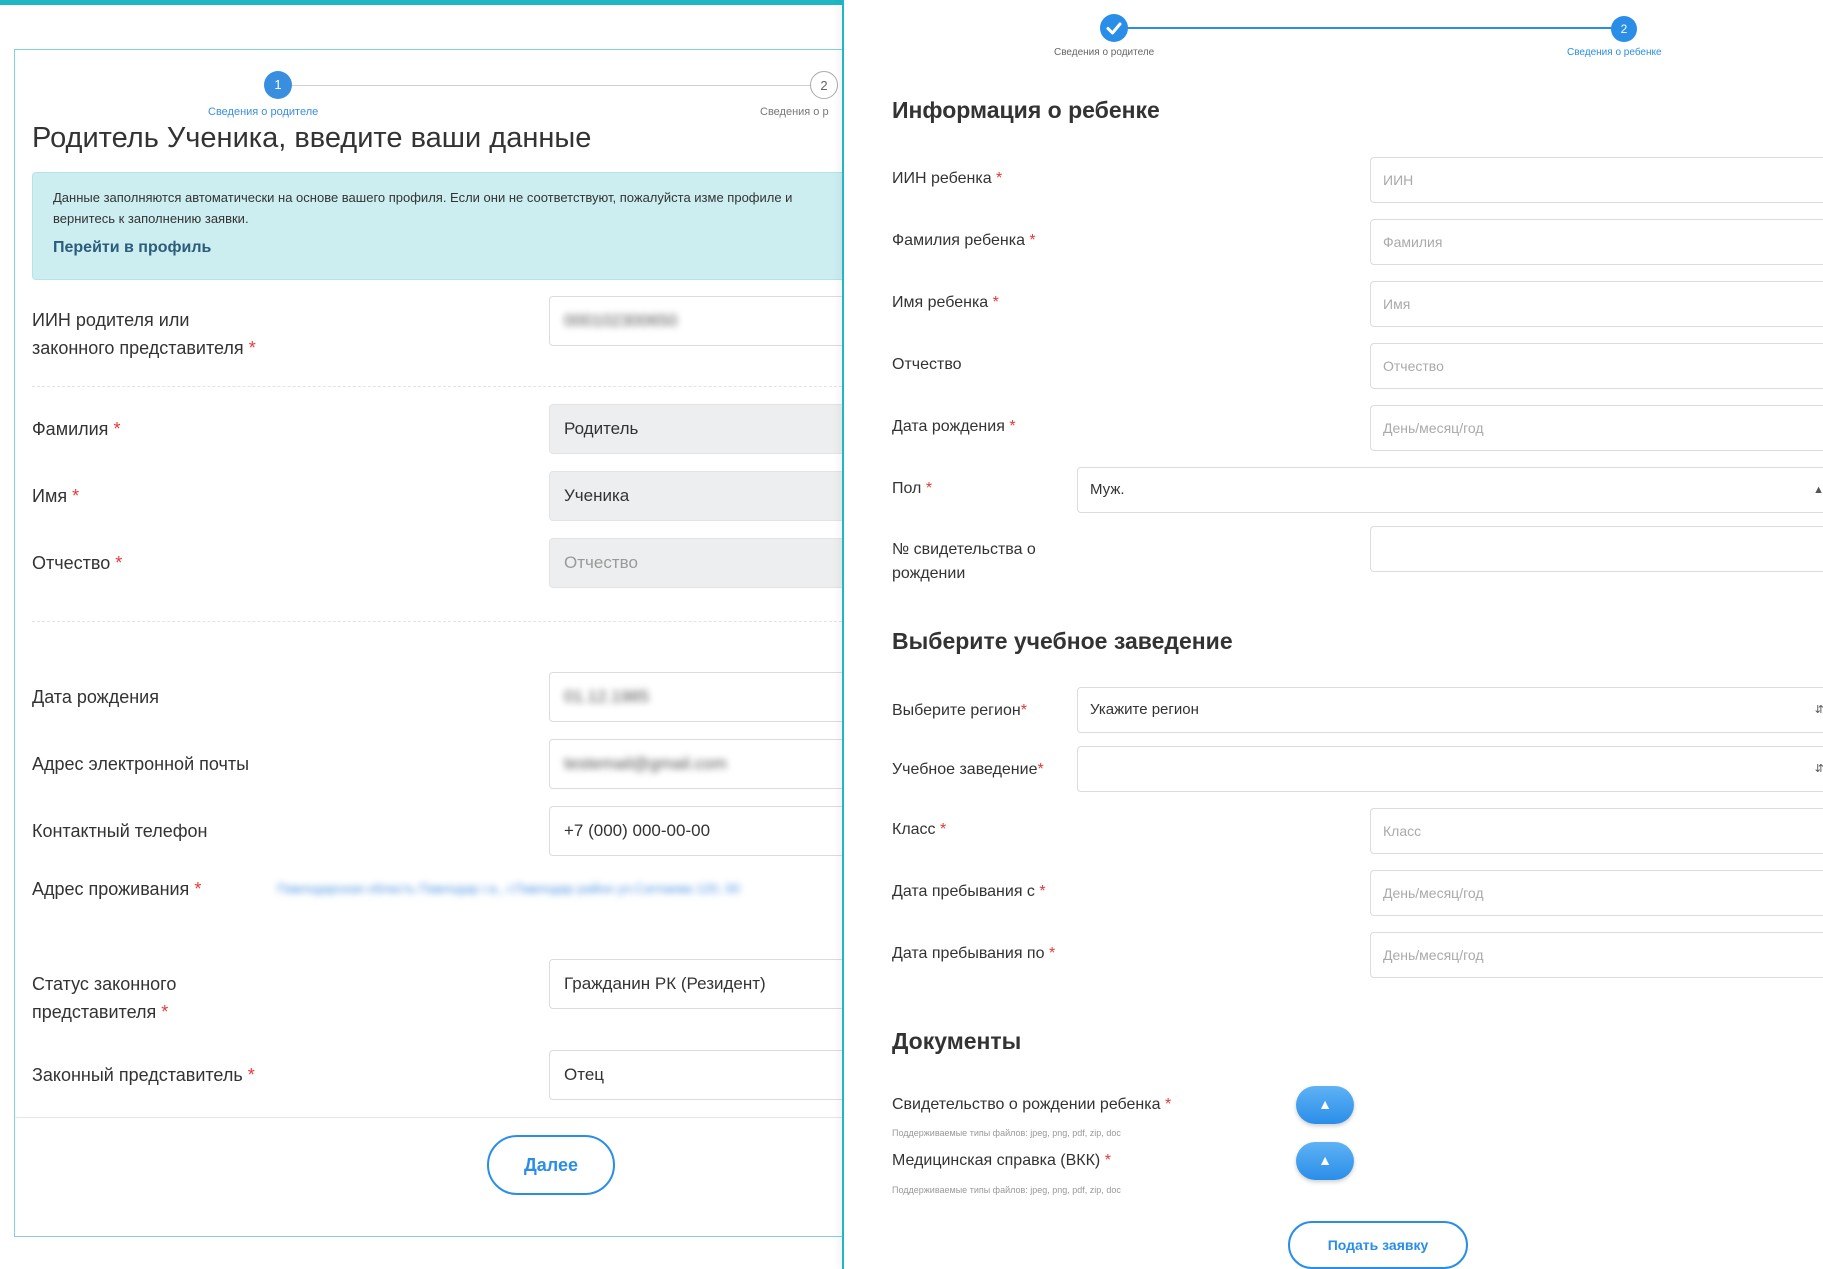 The image size is (1823, 1269). What do you see at coordinates (927, 364) in the screenshot?
I see `child-patronymic-label: Отчество` at bounding box center [927, 364].